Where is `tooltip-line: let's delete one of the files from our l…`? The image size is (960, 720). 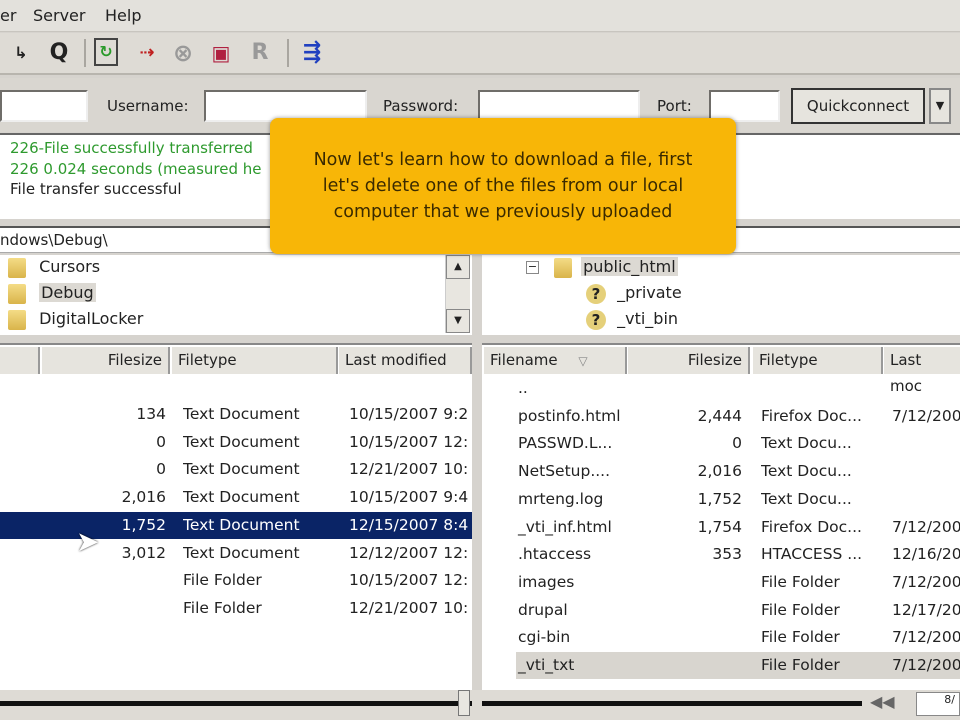
tooltip-line: let's delete one of the files from our l… is located at coordinates (503, 186).